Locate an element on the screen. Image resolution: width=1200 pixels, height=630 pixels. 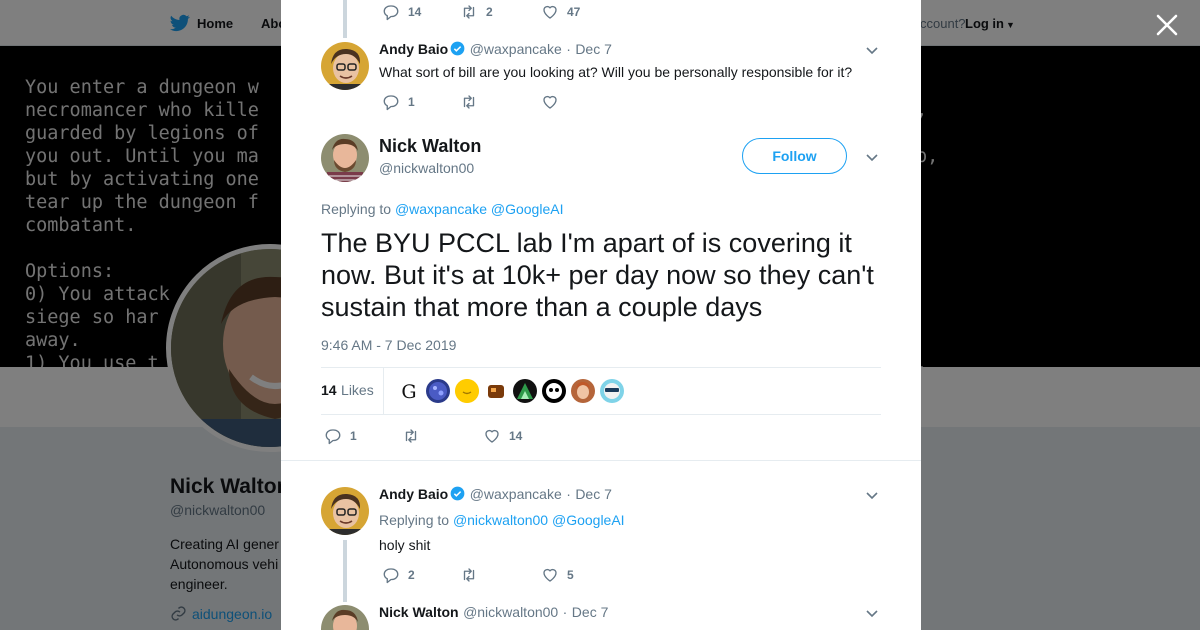
section-separator is located at coordinates (601, 465).